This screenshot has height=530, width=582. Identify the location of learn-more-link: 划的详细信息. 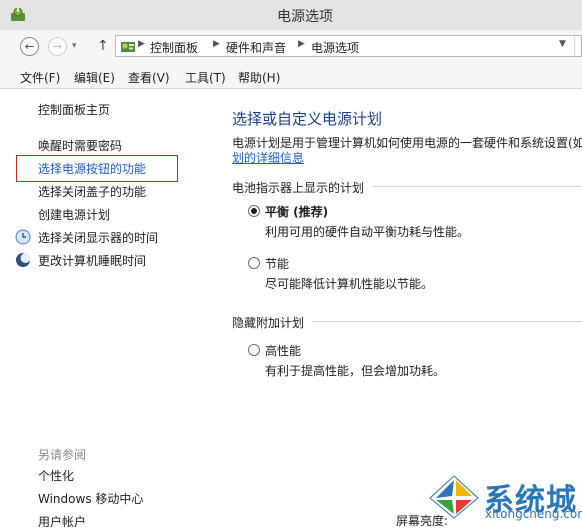
(268, 157).